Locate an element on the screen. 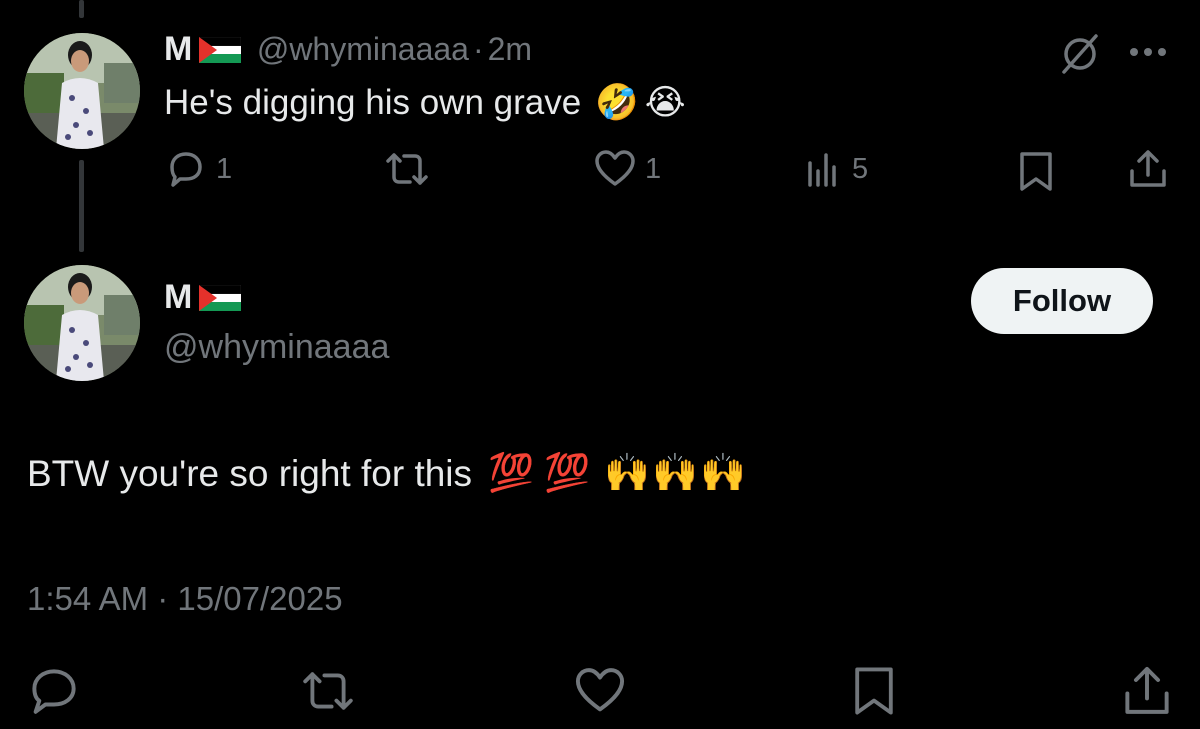  main-like-button is located at coordinates (600, 691).